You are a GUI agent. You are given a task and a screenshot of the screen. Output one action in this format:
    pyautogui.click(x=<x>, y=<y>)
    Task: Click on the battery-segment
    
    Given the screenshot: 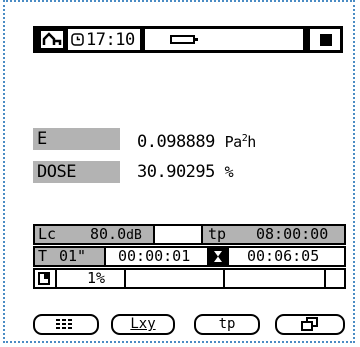 What is the action you would take?
    pyautogui.click(x=224, y=39)
    